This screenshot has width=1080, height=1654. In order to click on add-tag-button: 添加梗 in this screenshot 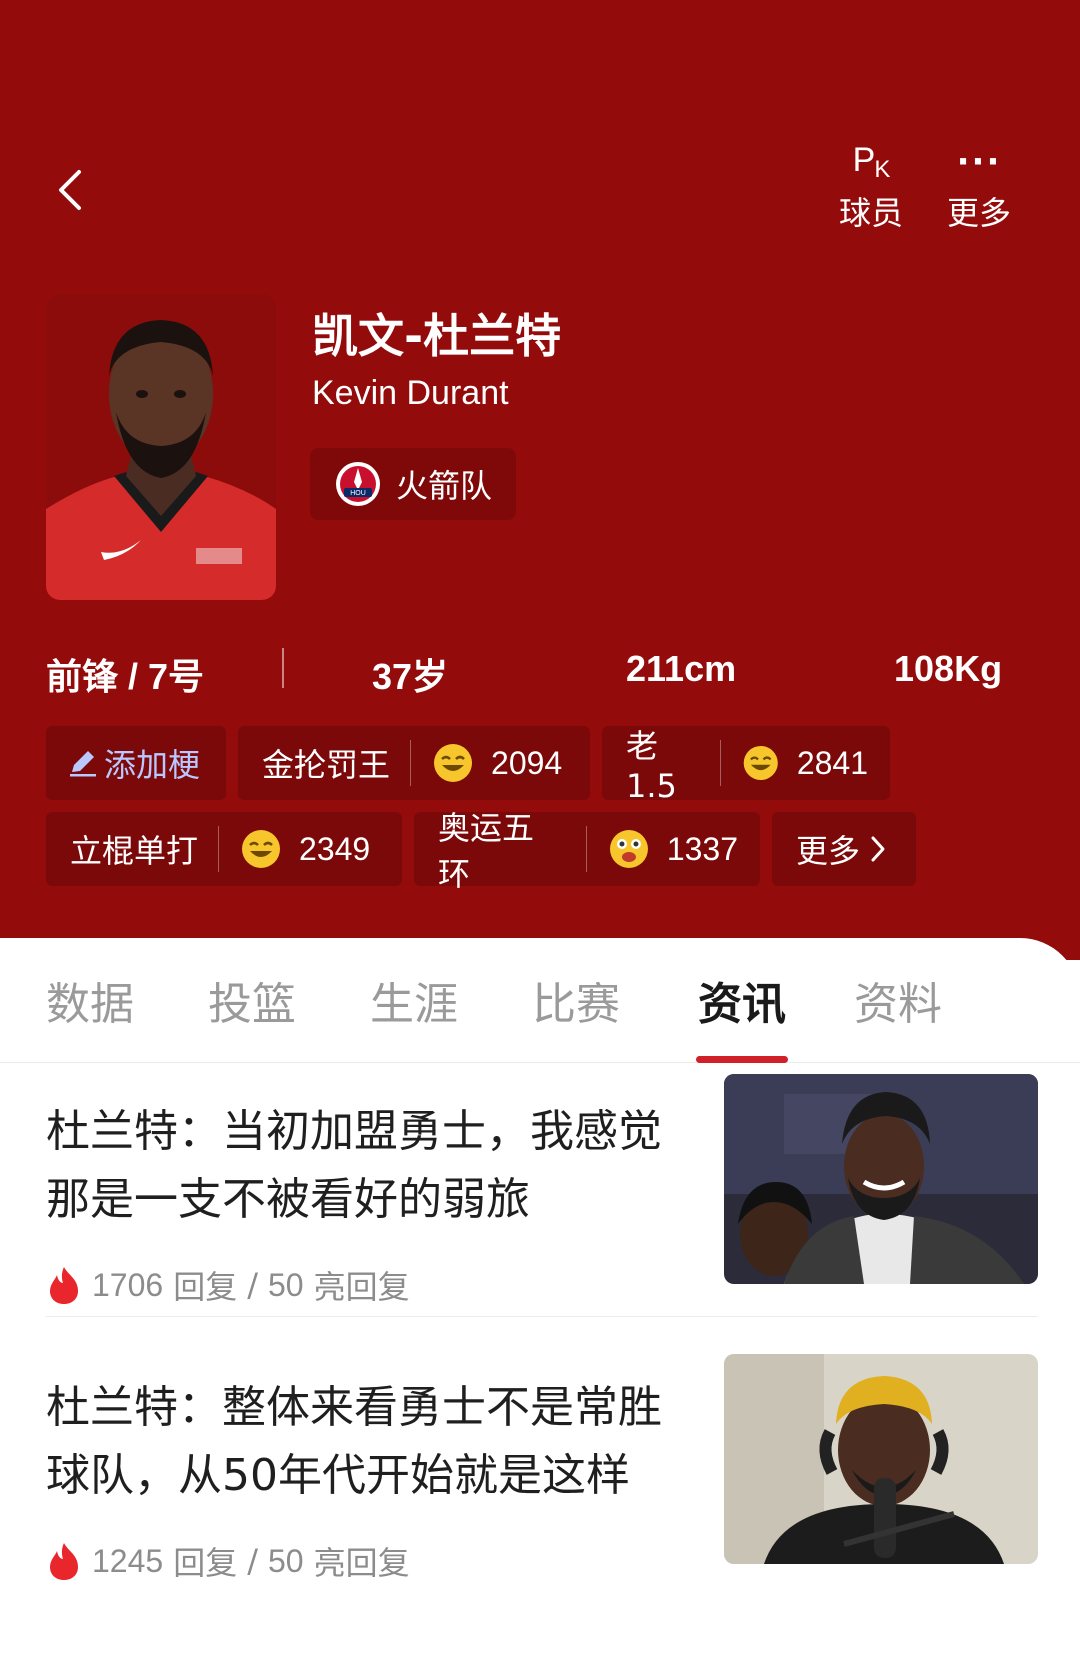, I will do `click(136, 763)`.